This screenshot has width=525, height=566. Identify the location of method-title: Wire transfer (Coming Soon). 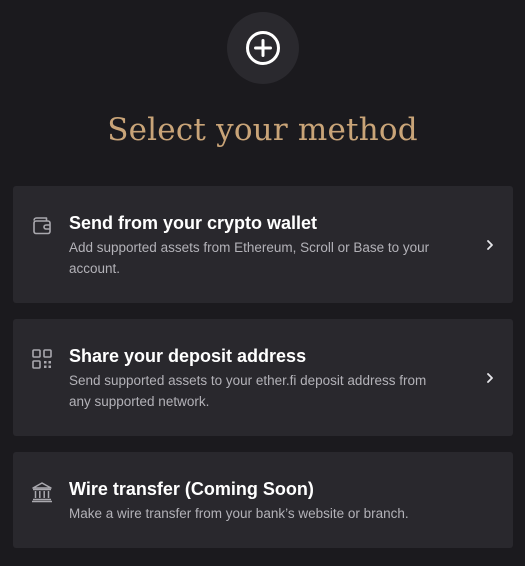
(191, 489).